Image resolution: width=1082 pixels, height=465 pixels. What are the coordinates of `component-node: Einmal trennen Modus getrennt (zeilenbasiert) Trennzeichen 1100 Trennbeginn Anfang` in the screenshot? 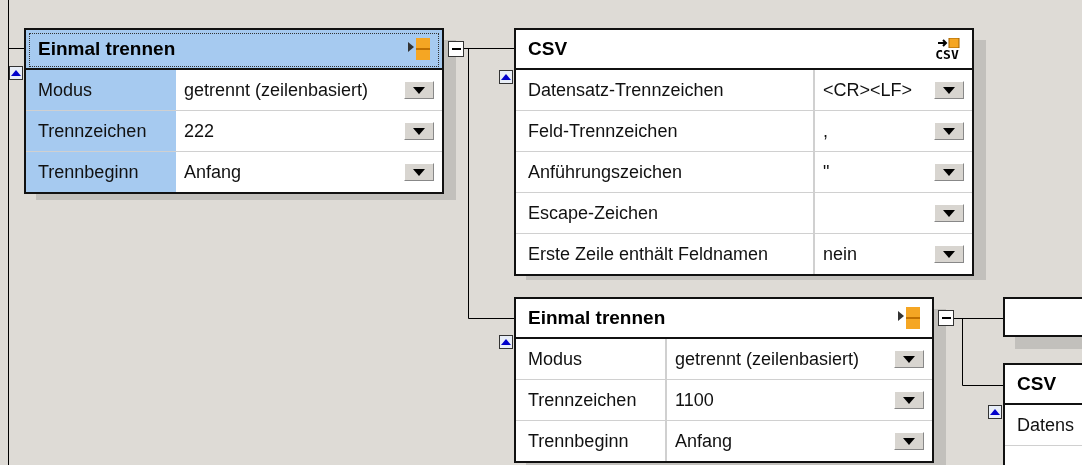 It's located at (724, 380).